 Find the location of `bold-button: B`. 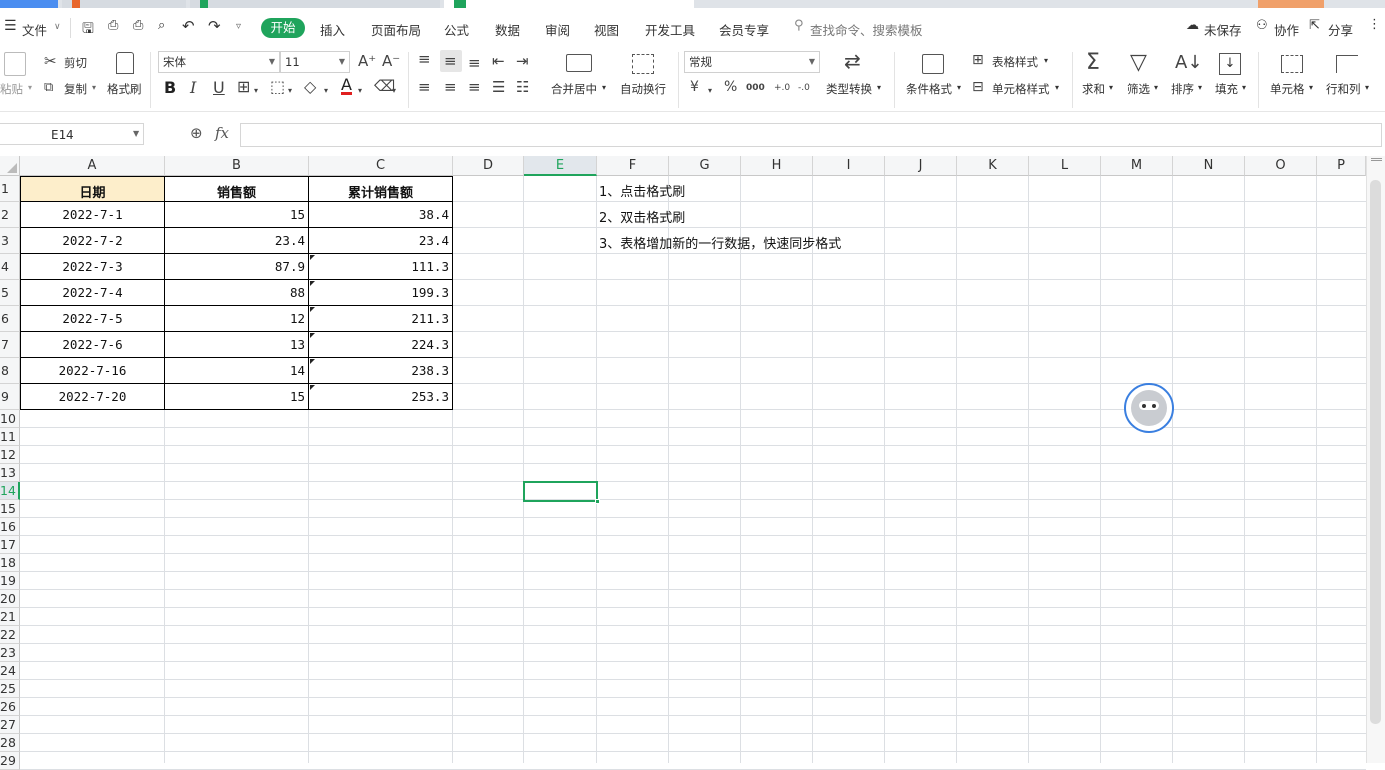

bold-button: B is located at coordinates (170, 88).